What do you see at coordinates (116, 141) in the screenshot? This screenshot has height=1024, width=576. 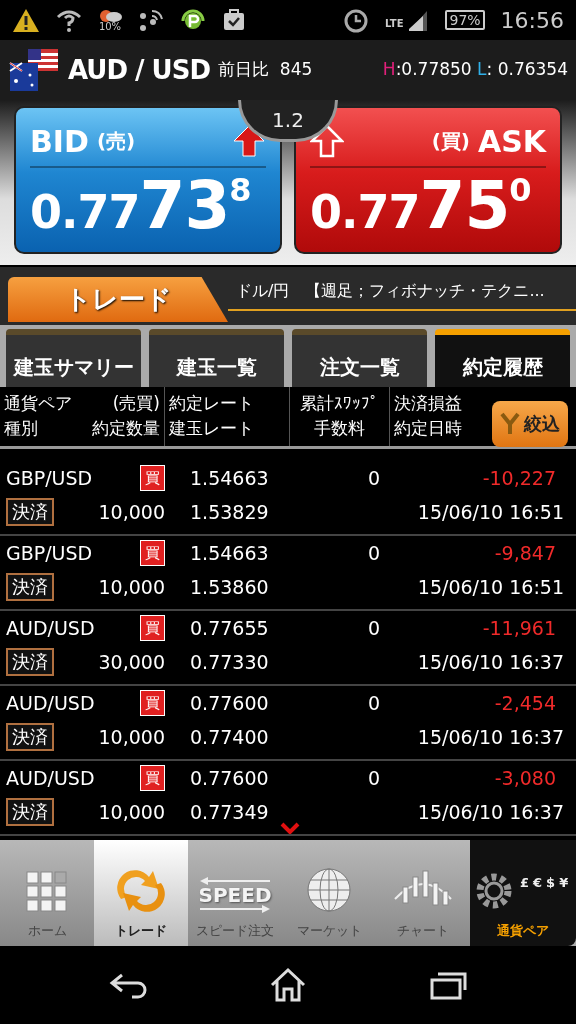 I see `sell-label: (売)` at bounding box center [116, 141].